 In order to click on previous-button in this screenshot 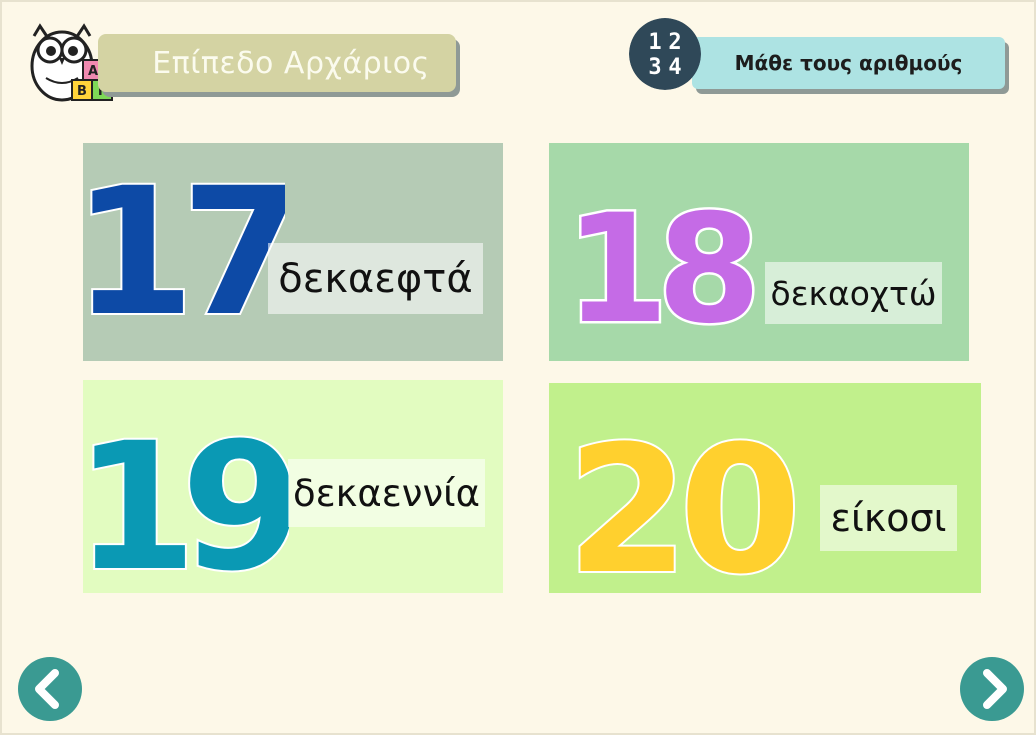, I will do `click(50, 689)`.